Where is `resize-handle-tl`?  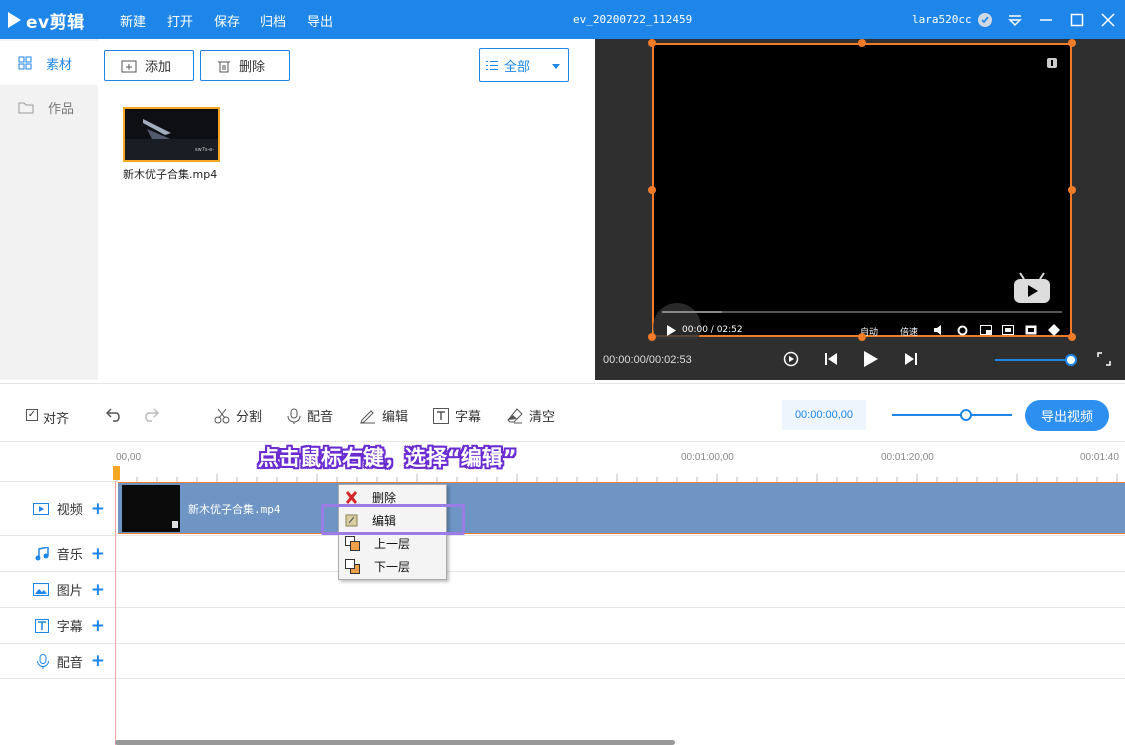 resize-handle-tl is located at coordinates (652, 43).